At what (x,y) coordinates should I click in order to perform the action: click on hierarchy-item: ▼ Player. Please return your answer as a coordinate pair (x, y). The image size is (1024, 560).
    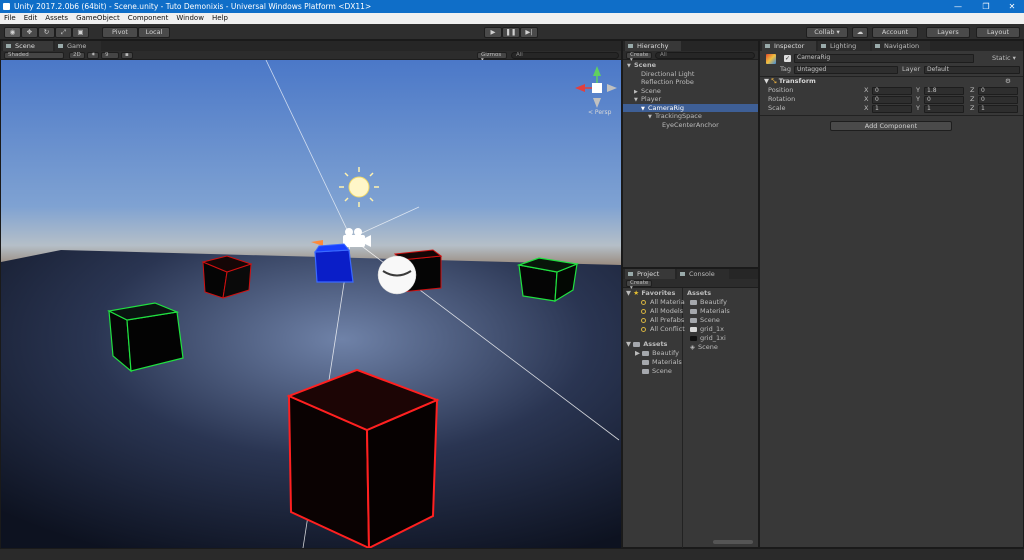
    Looking at the image, I should click on (690, 99).